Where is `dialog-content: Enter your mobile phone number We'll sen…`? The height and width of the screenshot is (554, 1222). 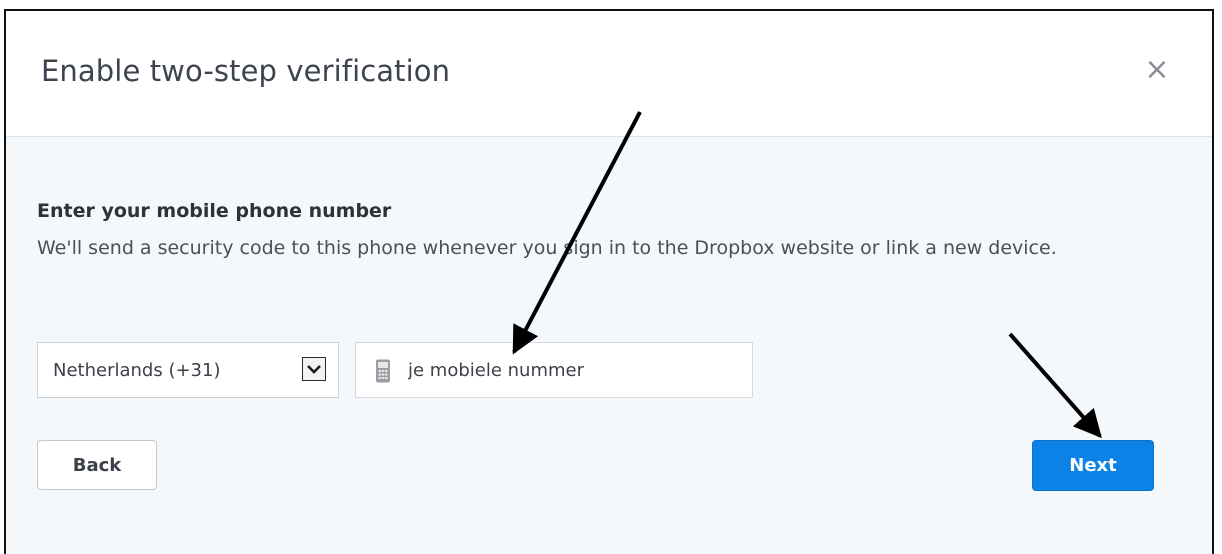 dialog-content: Enter your mobile phone number We'll sen… is located at coordinates (607, 232).